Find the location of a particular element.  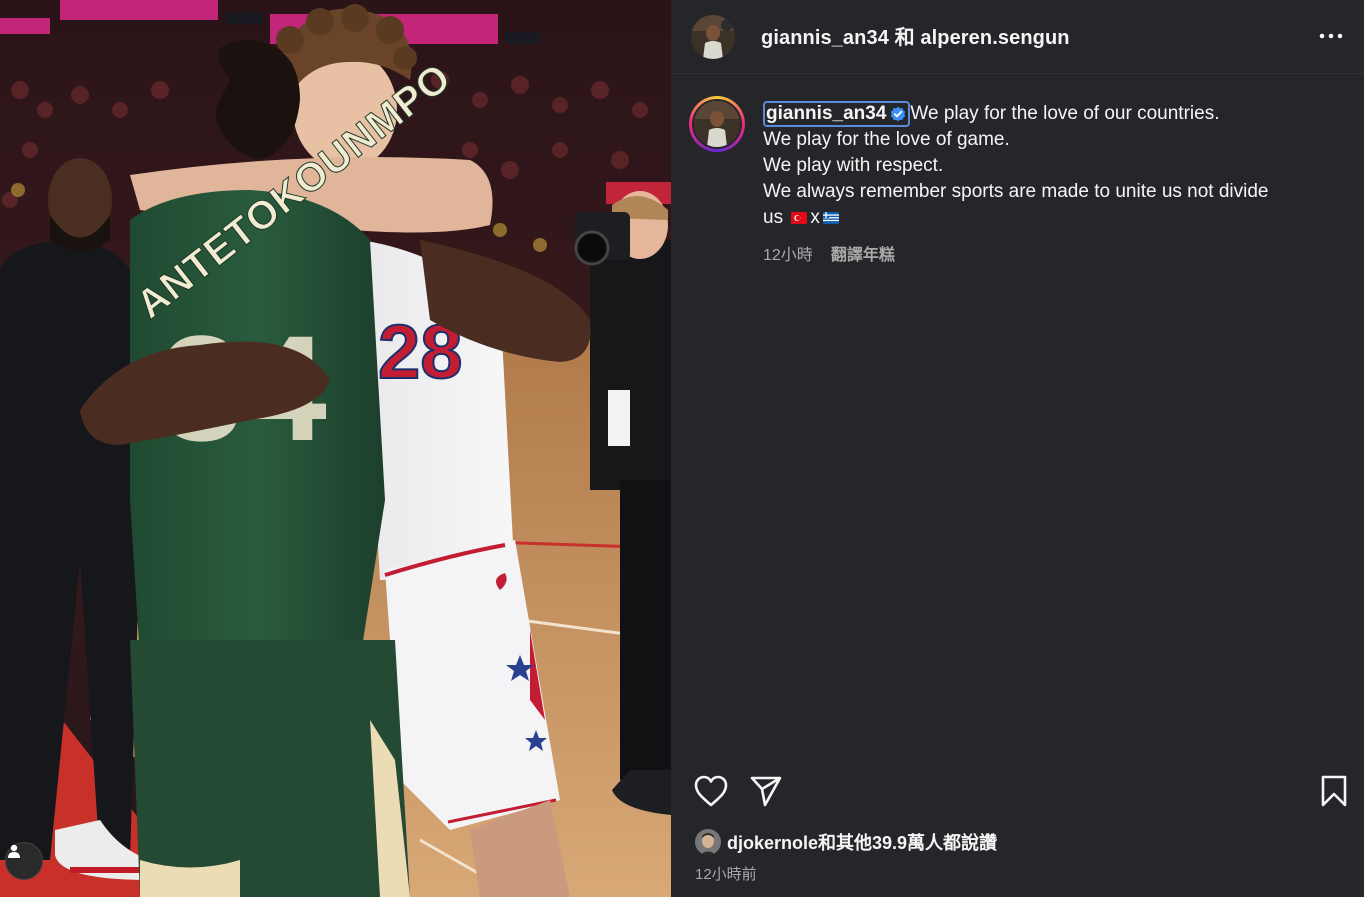

caption-avatar-story-ring is located at coordinates (717, 124).